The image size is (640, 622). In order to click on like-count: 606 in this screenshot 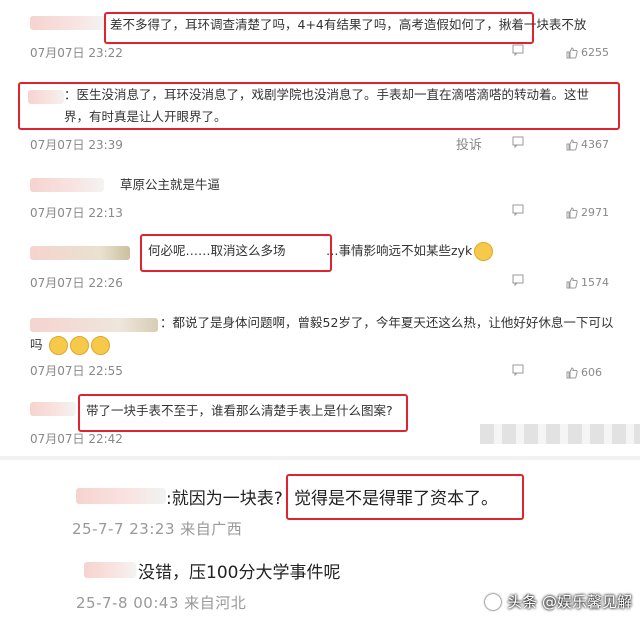, I will do `click(591, 372)`.